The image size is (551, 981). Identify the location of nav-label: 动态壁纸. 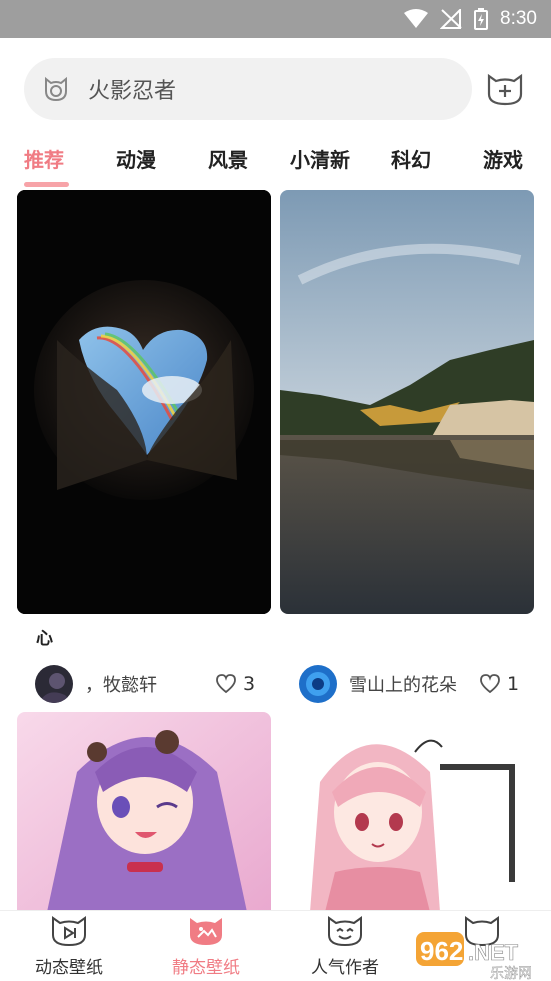
(69, 968).